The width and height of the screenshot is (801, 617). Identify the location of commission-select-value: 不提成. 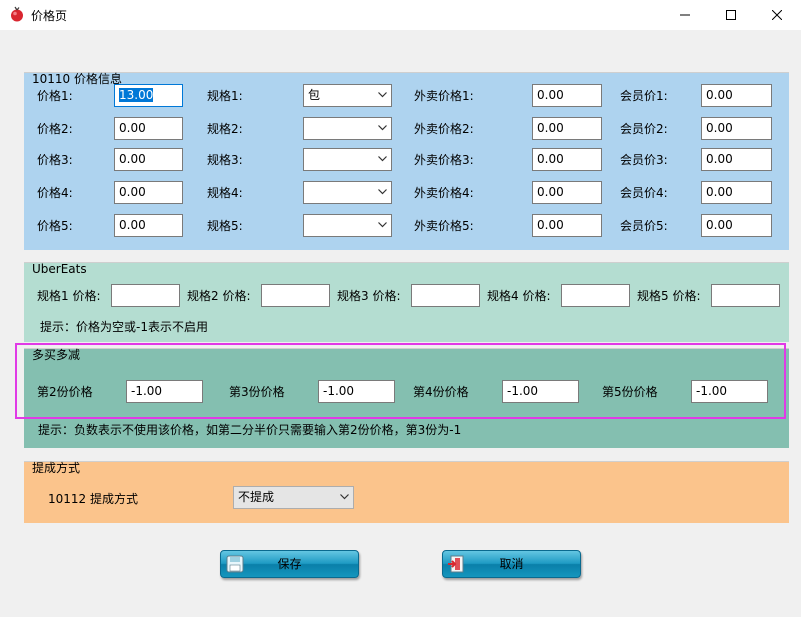
(256, 497).